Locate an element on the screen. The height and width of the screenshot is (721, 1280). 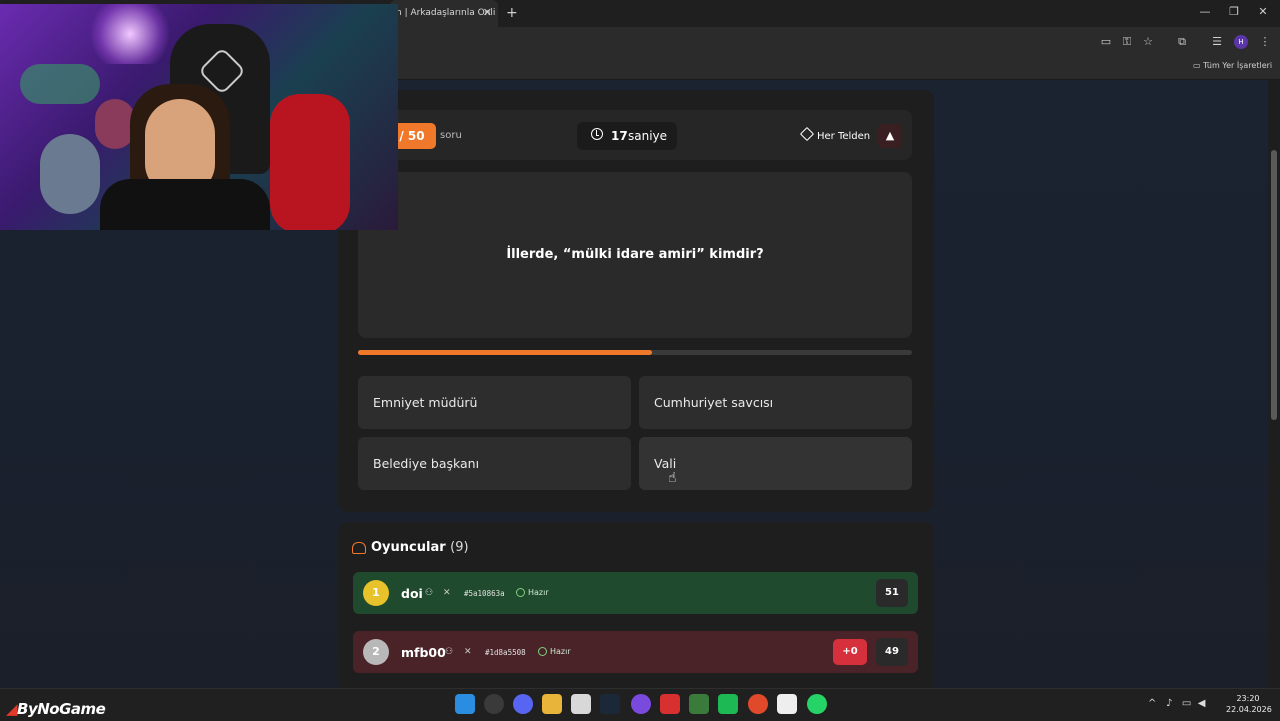
tab-title: n | Arkadaşlarınla Onli is located at coordinates (446, 13).